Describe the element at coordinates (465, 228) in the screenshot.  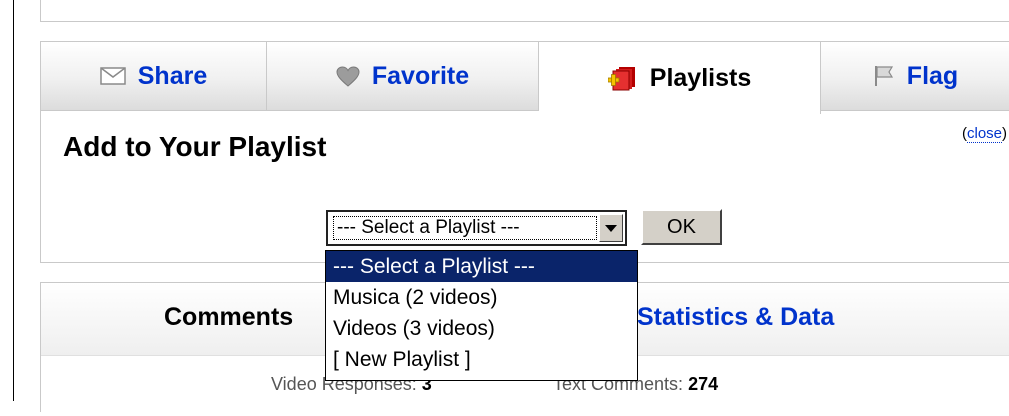
I see `playlist-select-value: --- Select a Playlist ---` at that location.